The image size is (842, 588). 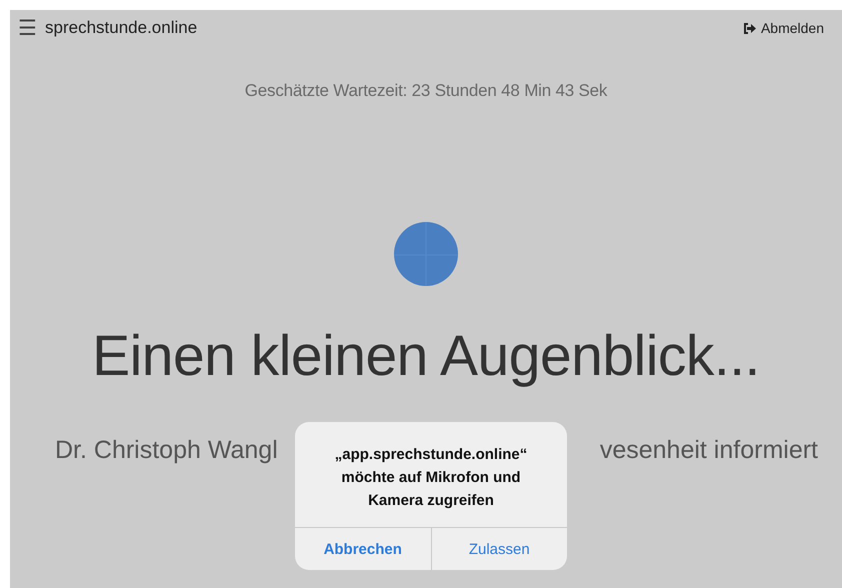 What do you see at coordinates (27, 28) in the screenshot?
I see `menu-icon: ☰` at bounding box center [27, 28].